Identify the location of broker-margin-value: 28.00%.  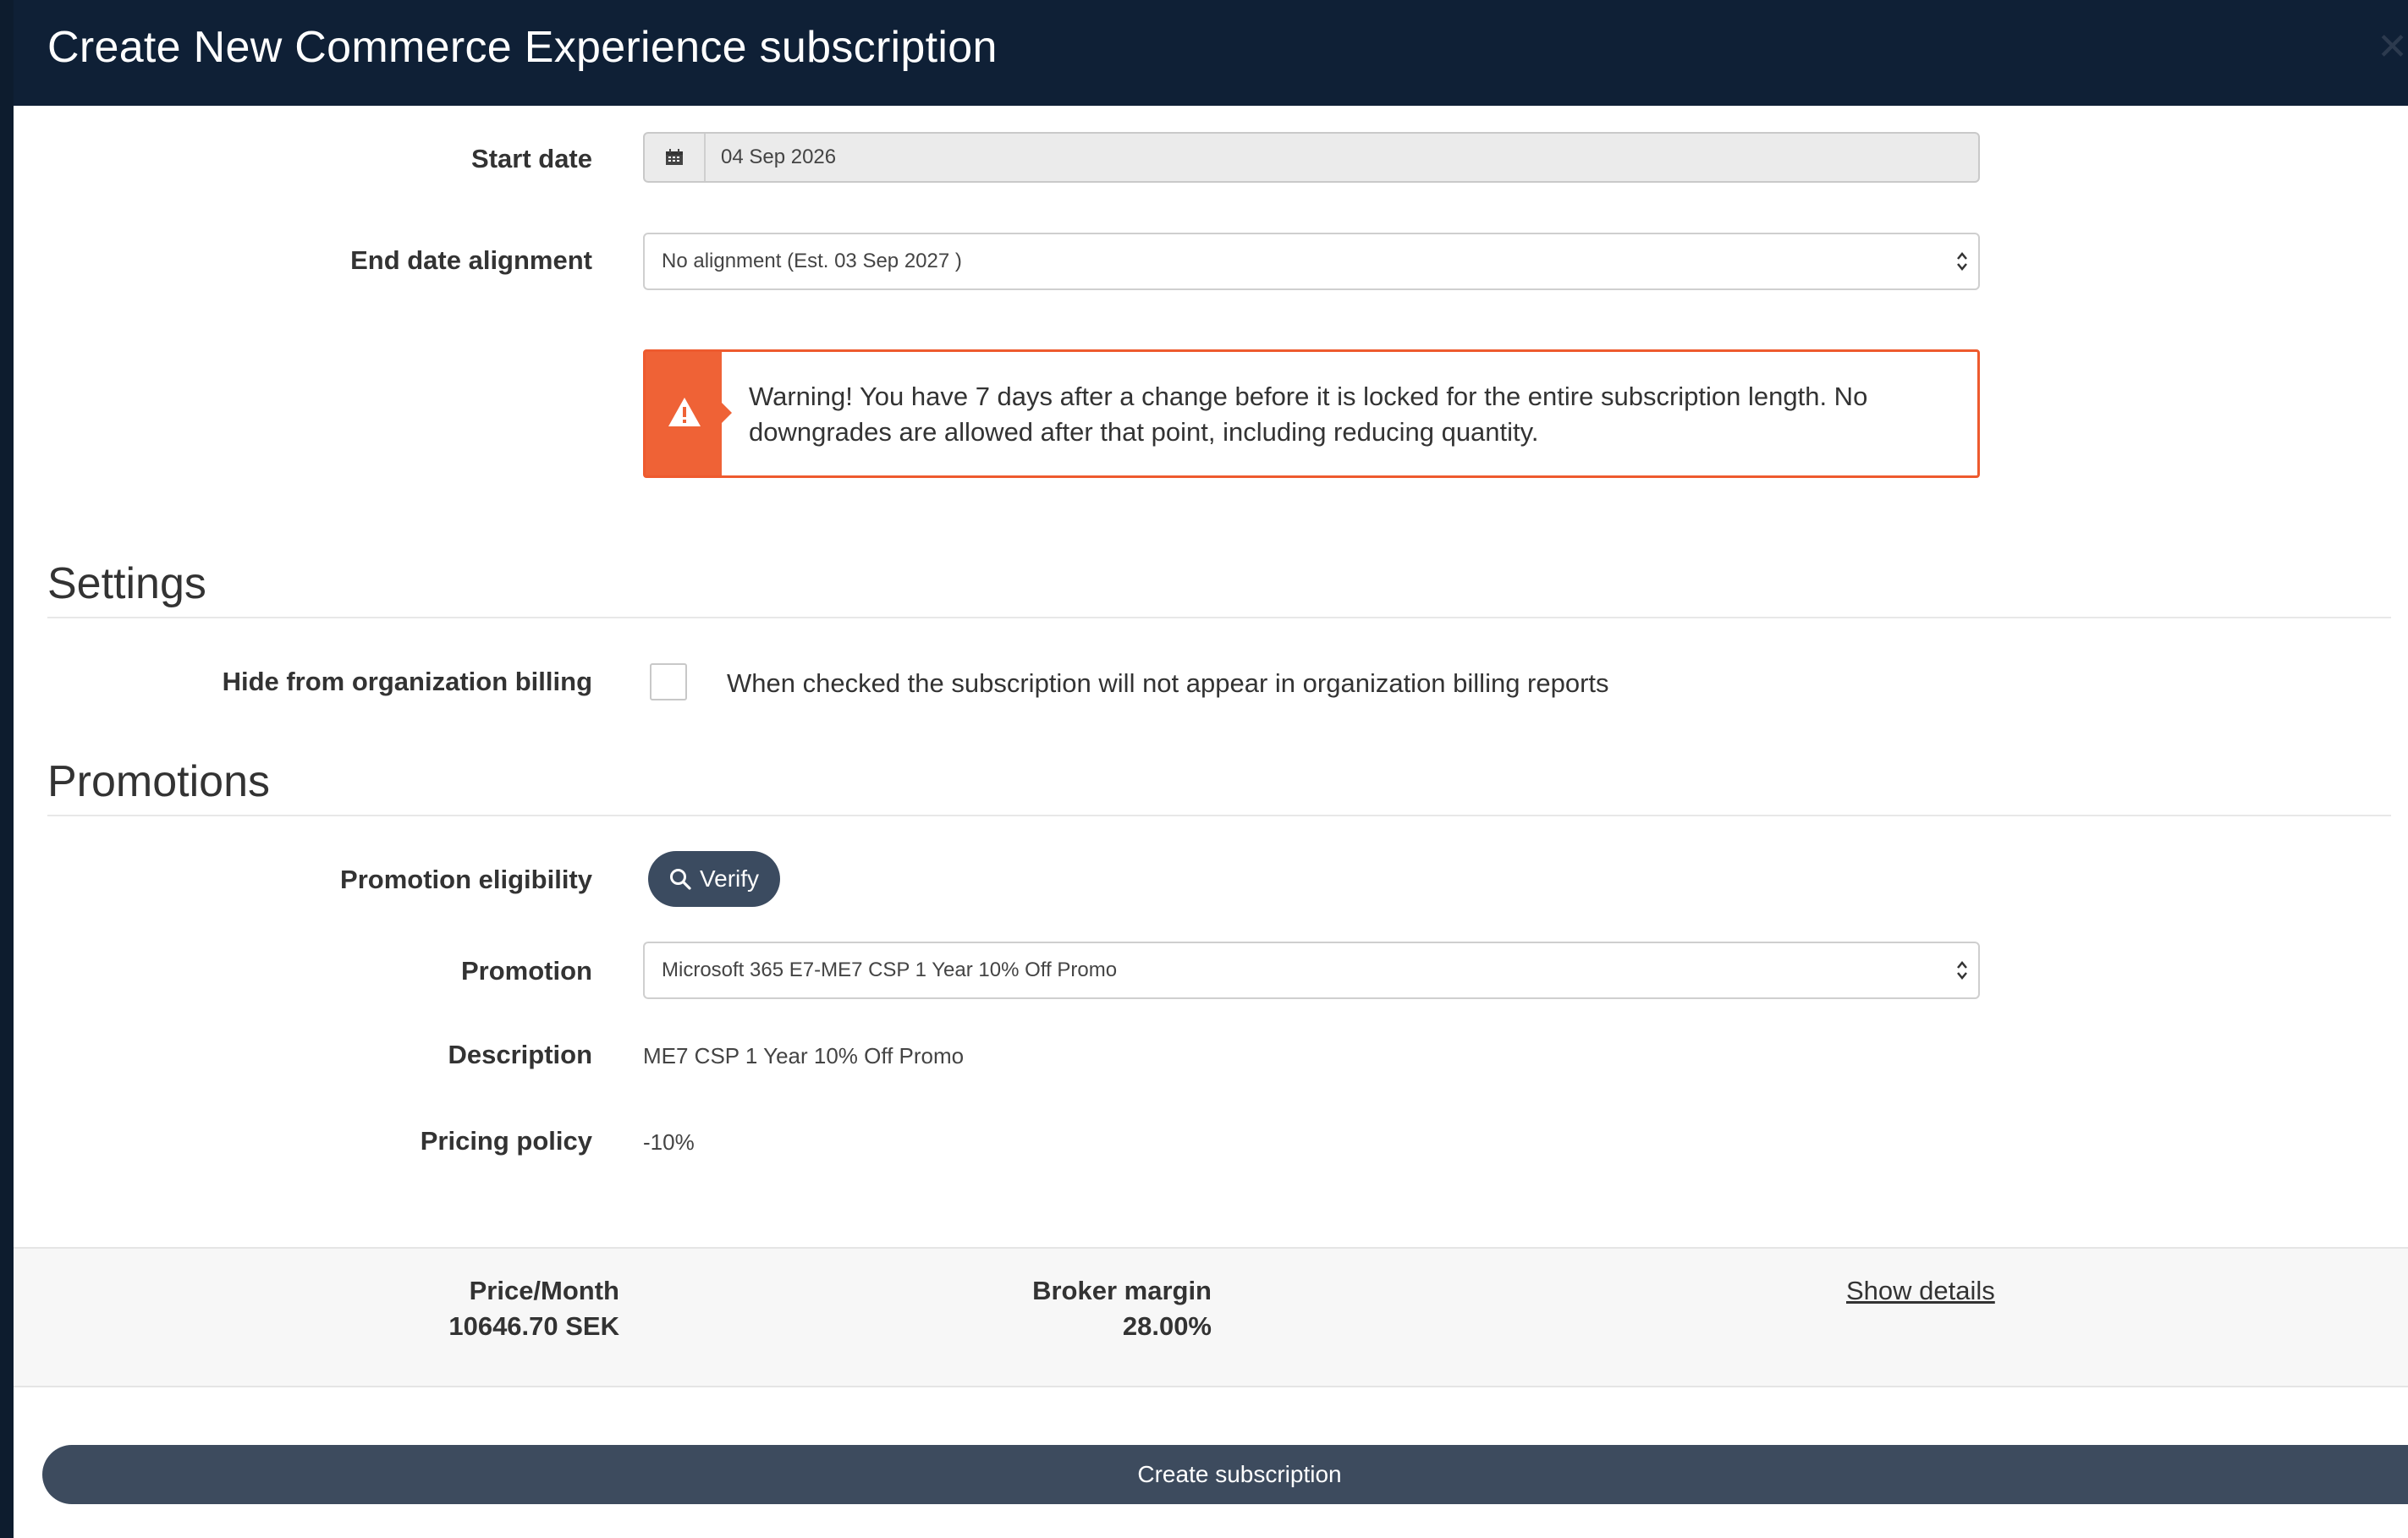
(1167, 1326).